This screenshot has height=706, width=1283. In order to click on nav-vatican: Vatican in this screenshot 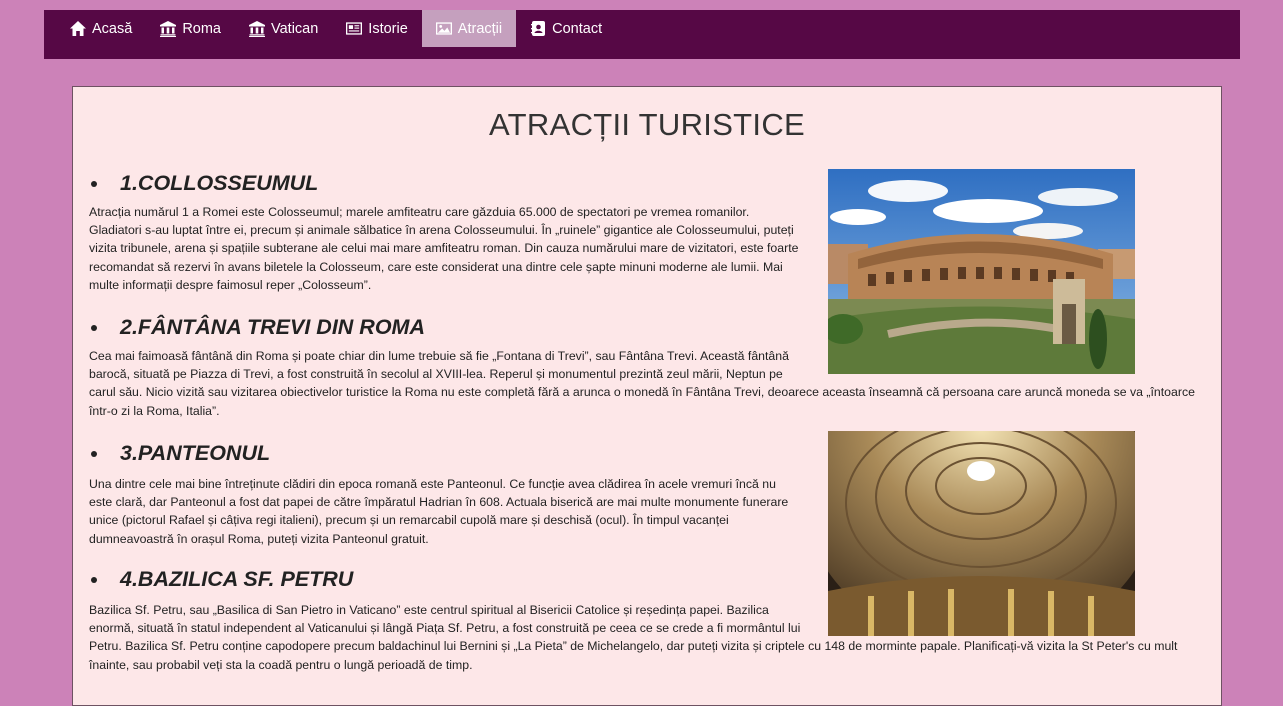, I will do `click(283, 28)`.